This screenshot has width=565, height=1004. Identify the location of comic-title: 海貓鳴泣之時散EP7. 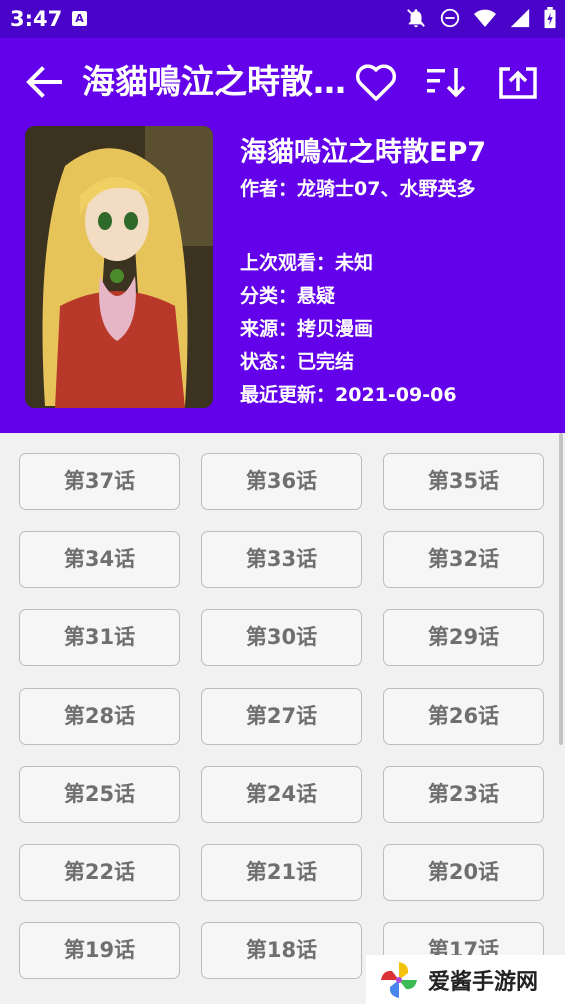
(363, 152).